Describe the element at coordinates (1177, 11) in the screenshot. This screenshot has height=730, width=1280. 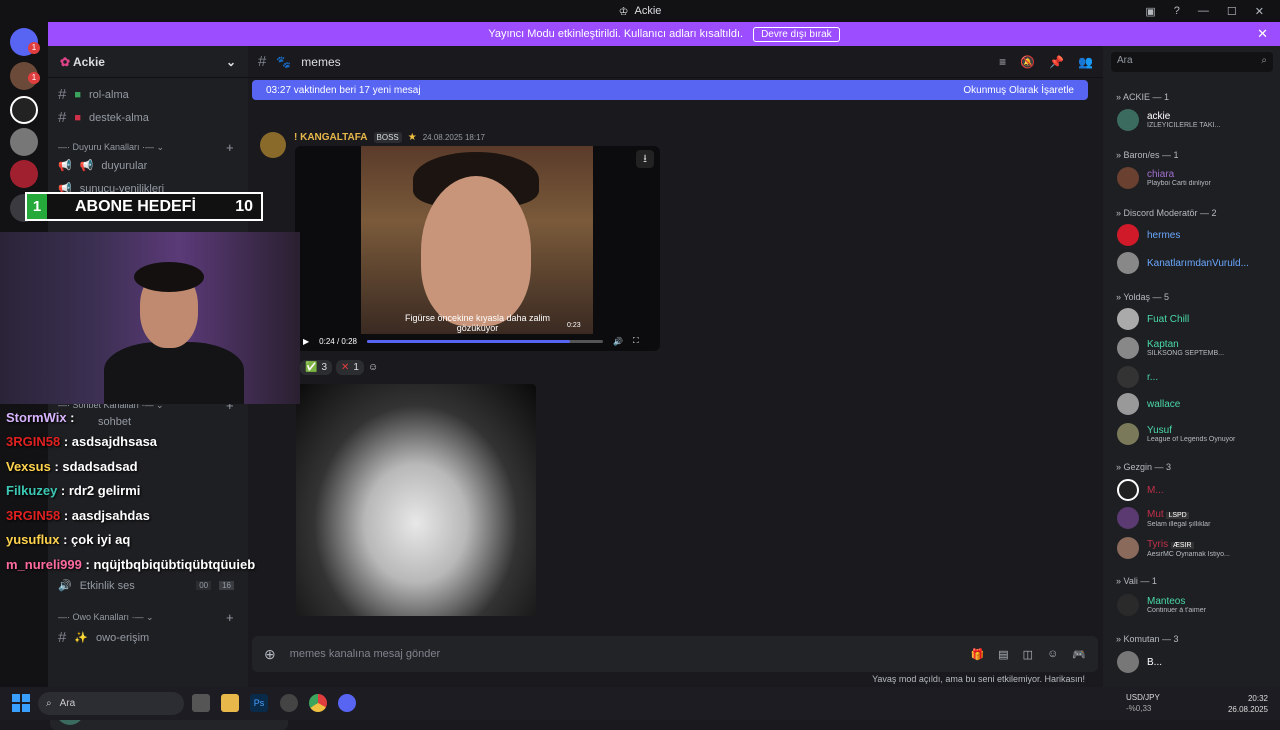
I see `help-icon: ?` at that location.